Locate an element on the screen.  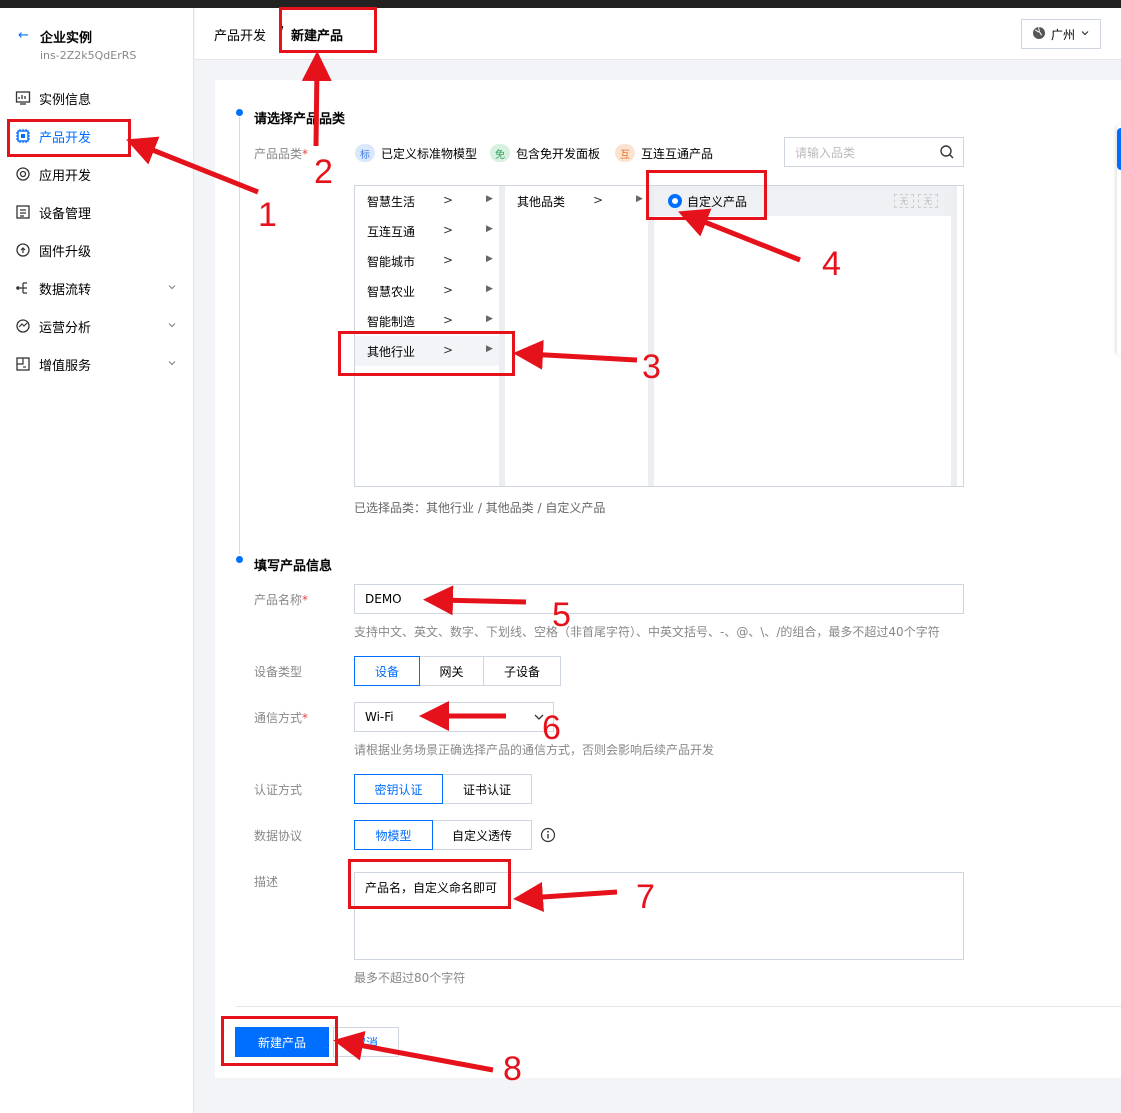
cancel-button: 取消 is located at coordinates (366, 1042).